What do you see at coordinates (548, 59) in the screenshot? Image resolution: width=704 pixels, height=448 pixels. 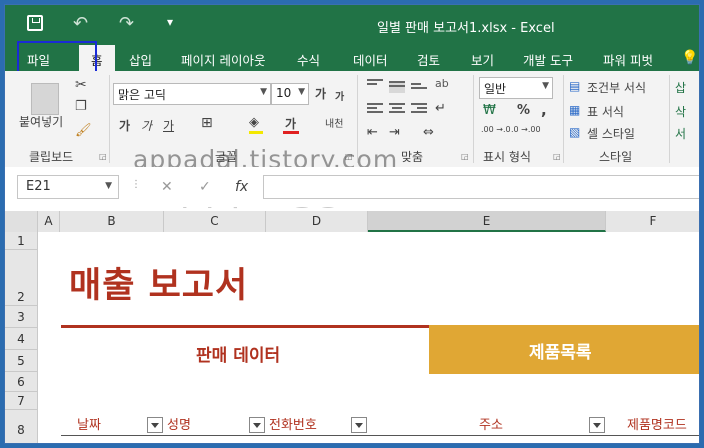 I see `tab-developer: 개발 도구` at bounding box center [548, 59].